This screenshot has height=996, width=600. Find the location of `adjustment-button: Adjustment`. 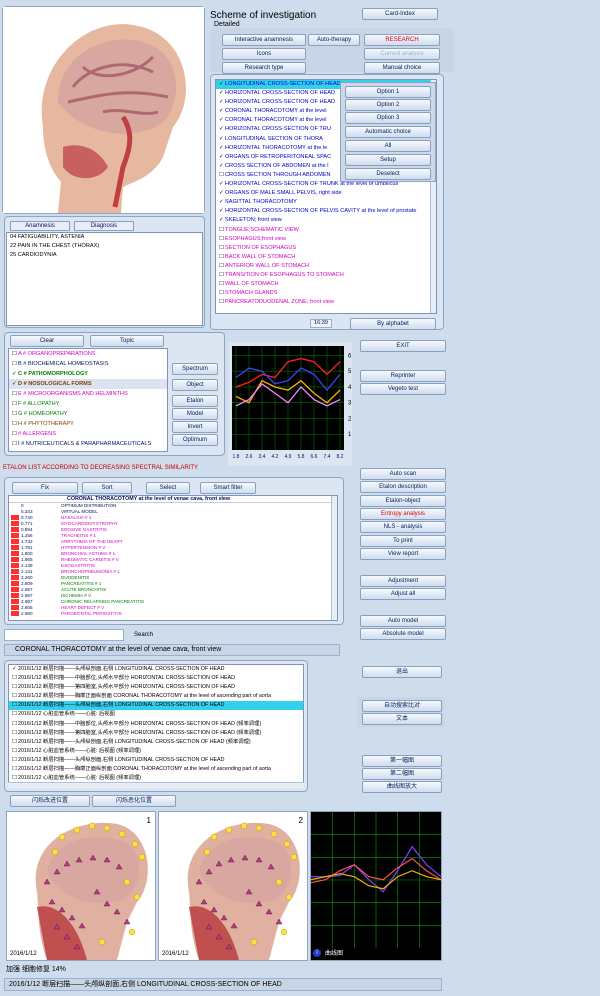

adjustment-button: Adjustment is located at coordinates (403, 581).